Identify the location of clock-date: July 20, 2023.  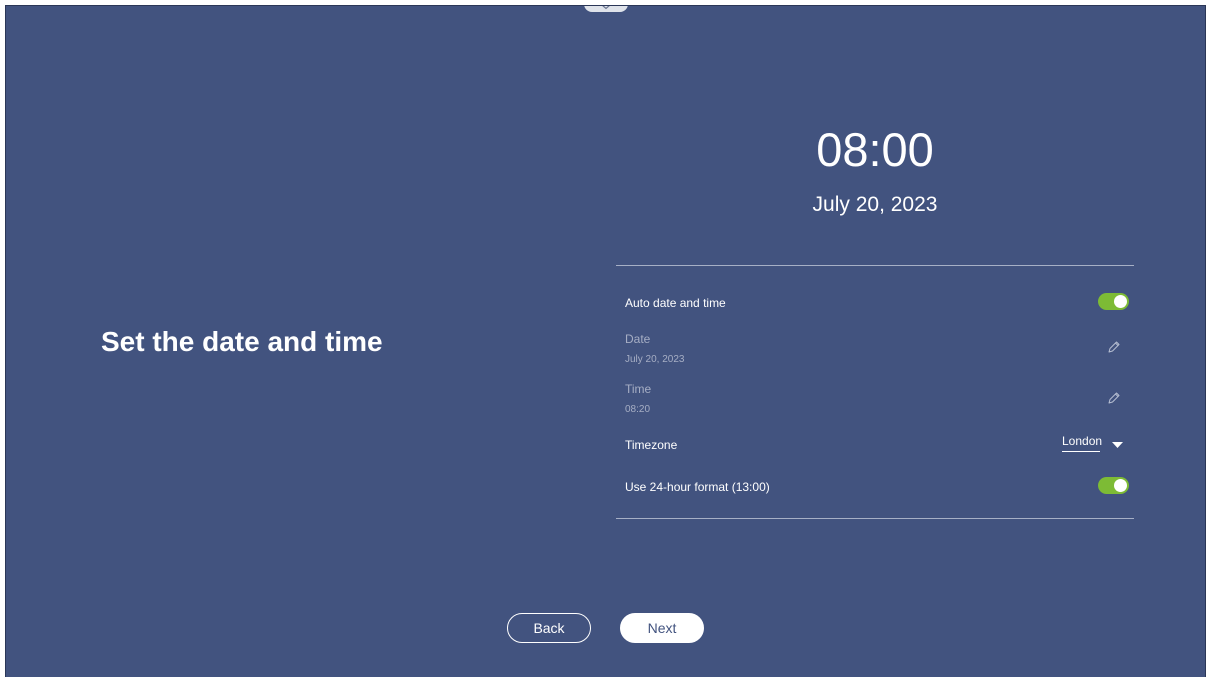
(875, 204).